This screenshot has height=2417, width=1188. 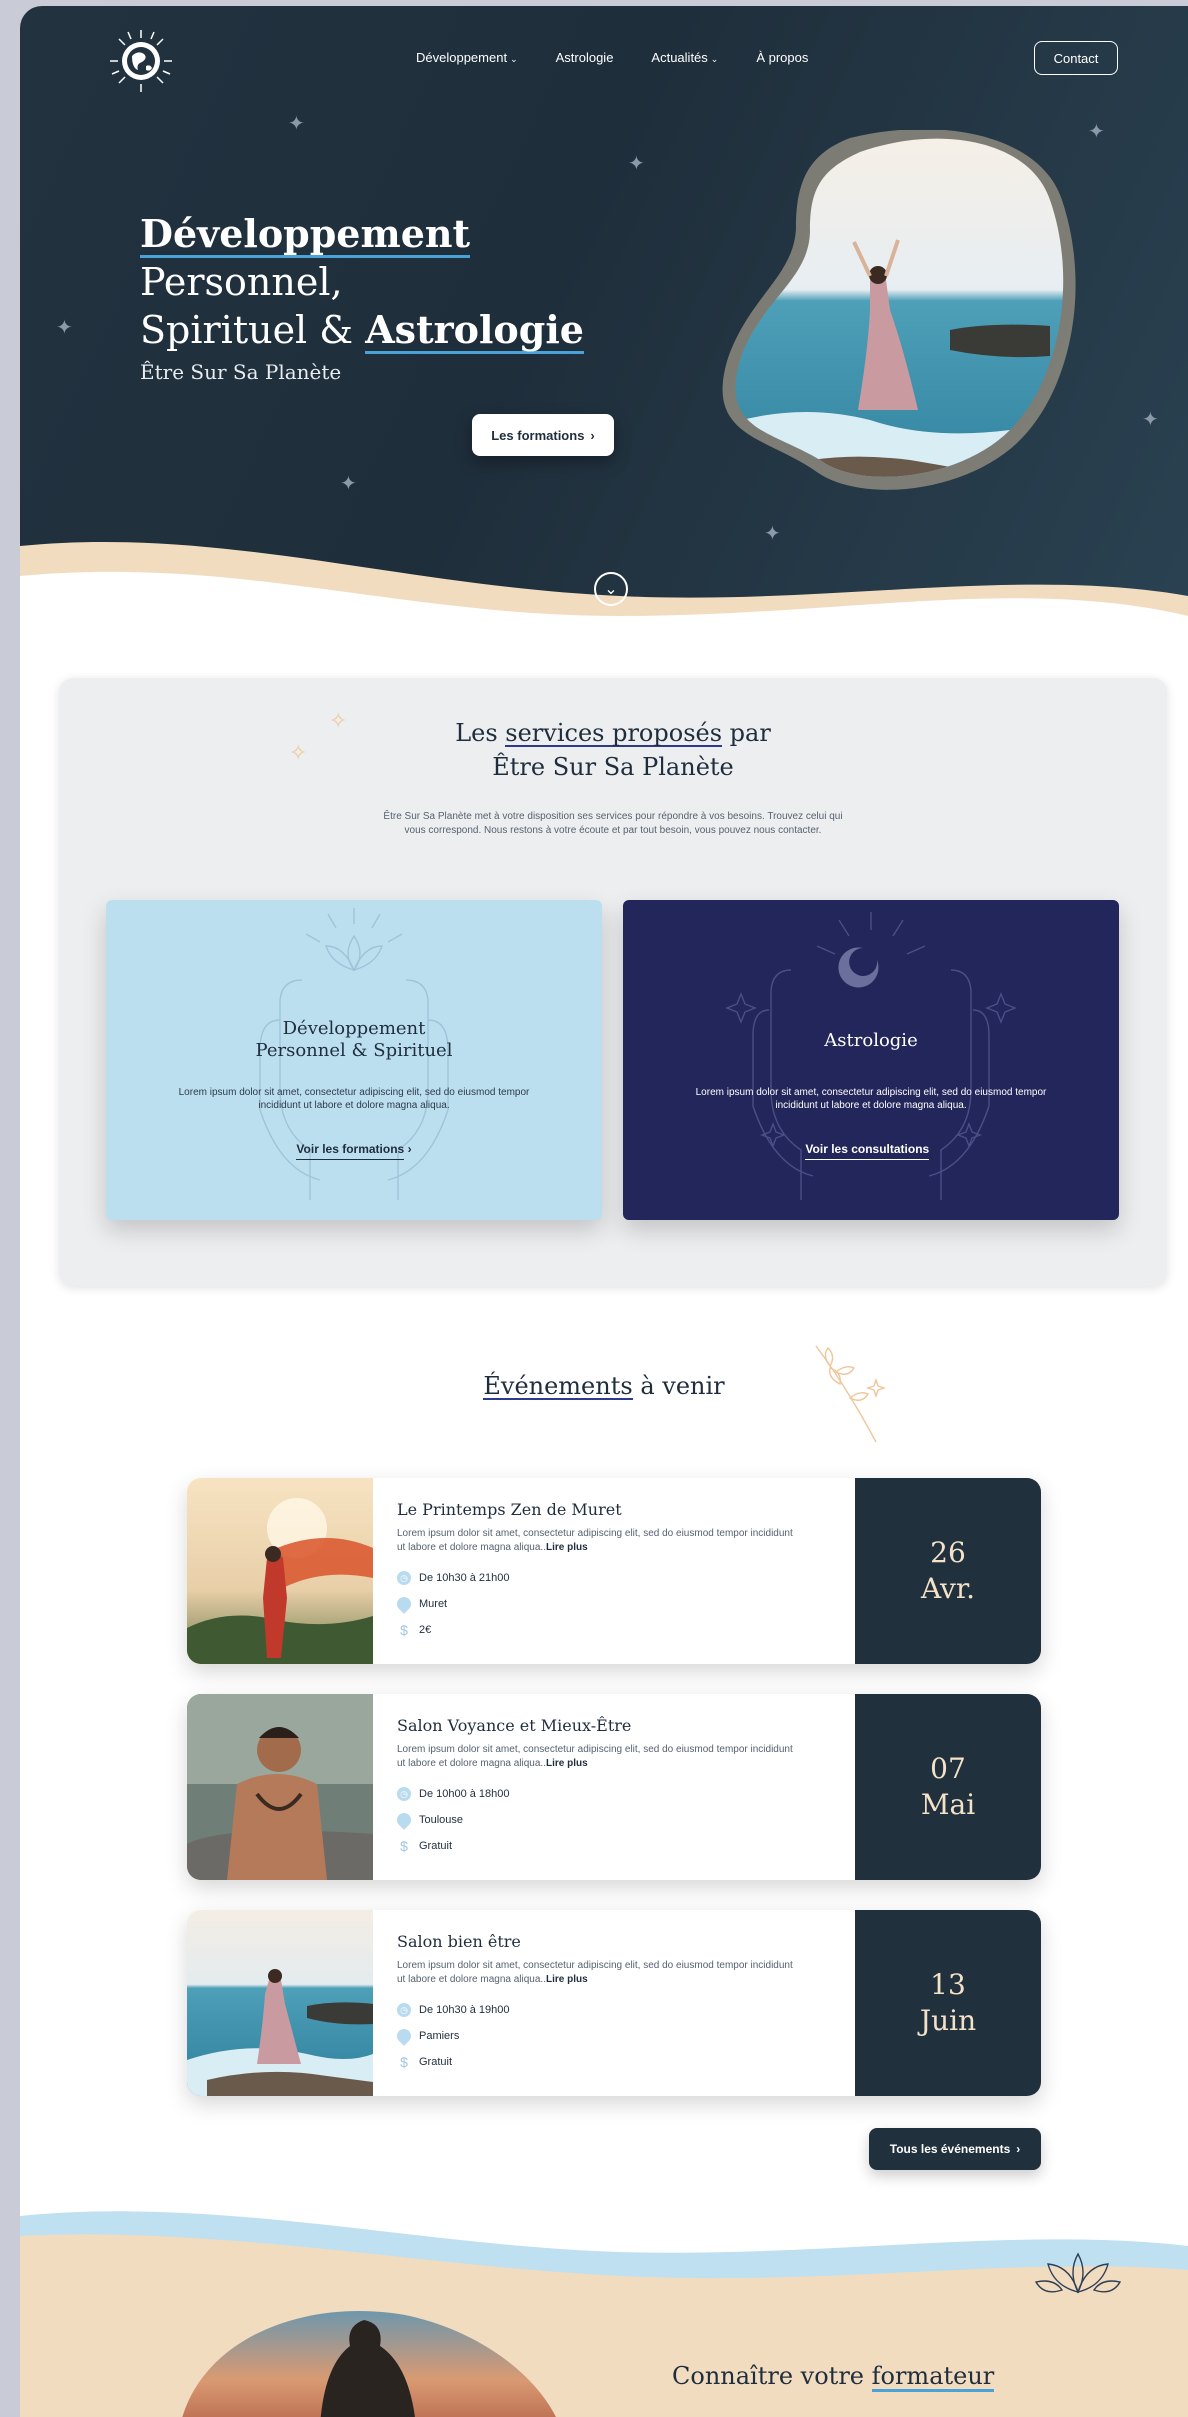 I want to click on all-events-button: Tous les événements ›, so click(x=955, y=2149).